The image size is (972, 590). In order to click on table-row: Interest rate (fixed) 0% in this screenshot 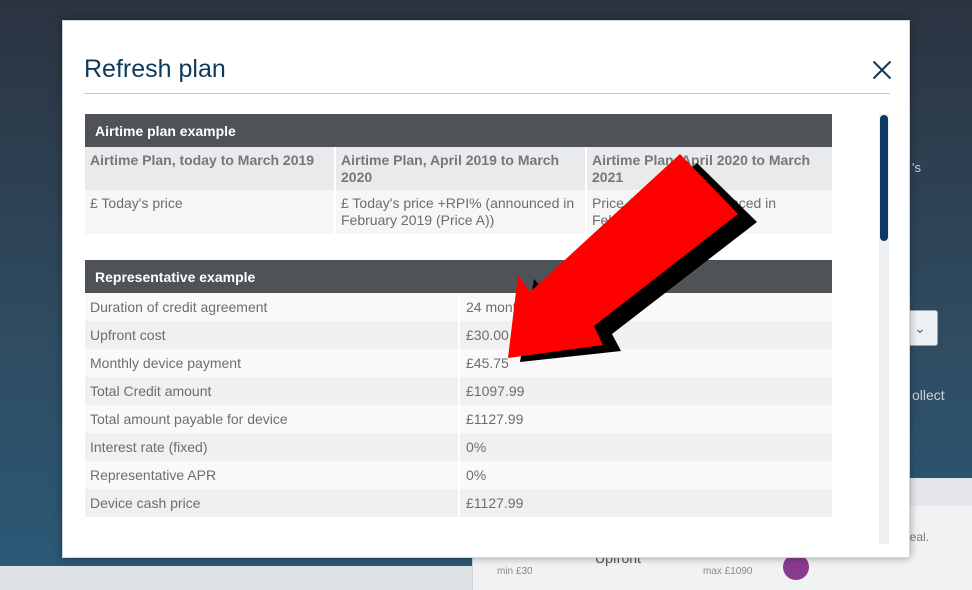, I will do `click(458, 447)`.